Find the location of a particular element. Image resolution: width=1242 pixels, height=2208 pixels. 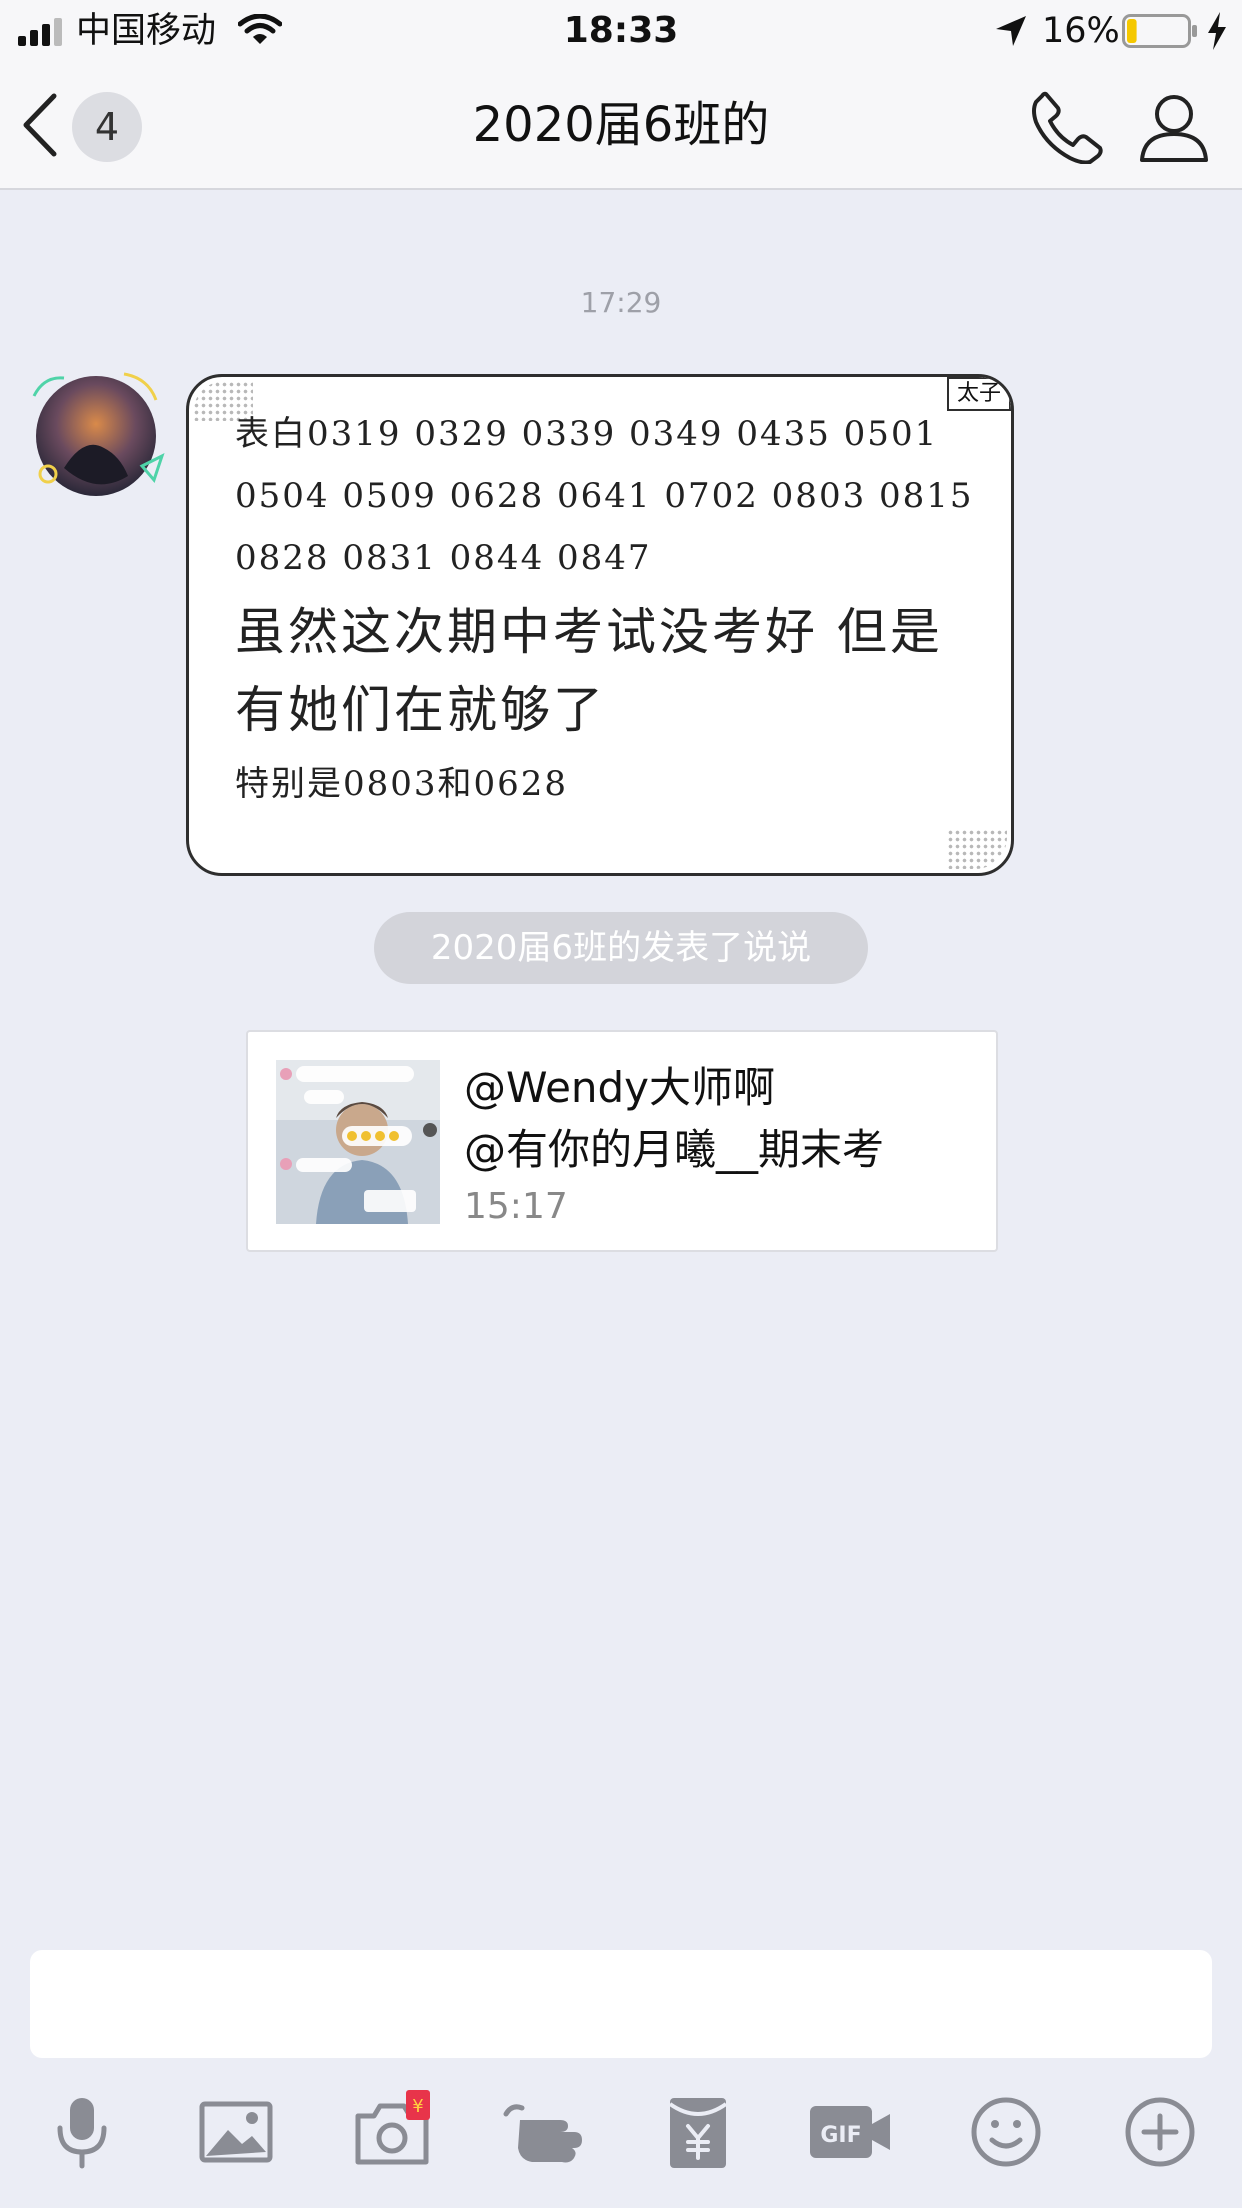

location-icon is located at coordinates (1011, 31).